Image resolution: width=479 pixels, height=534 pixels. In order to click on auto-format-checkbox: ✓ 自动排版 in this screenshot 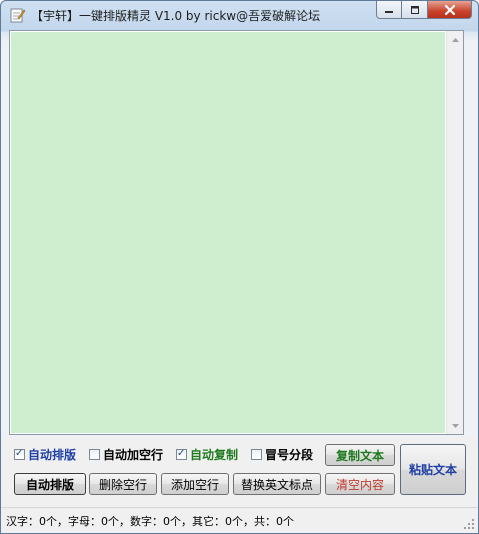, I will do `click(45, 454)`.